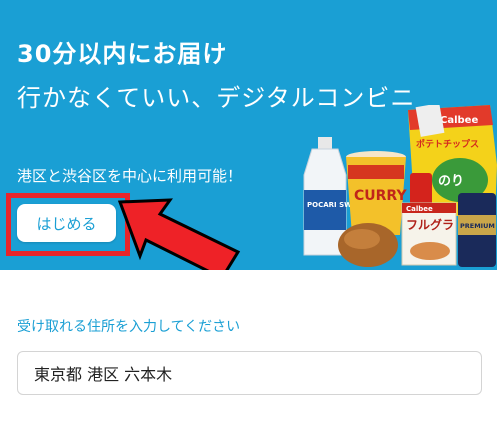  Describe the element at coordinates (447, 144) in the screenshot. I see `chips-name-text: ポテトチップス` at that location.